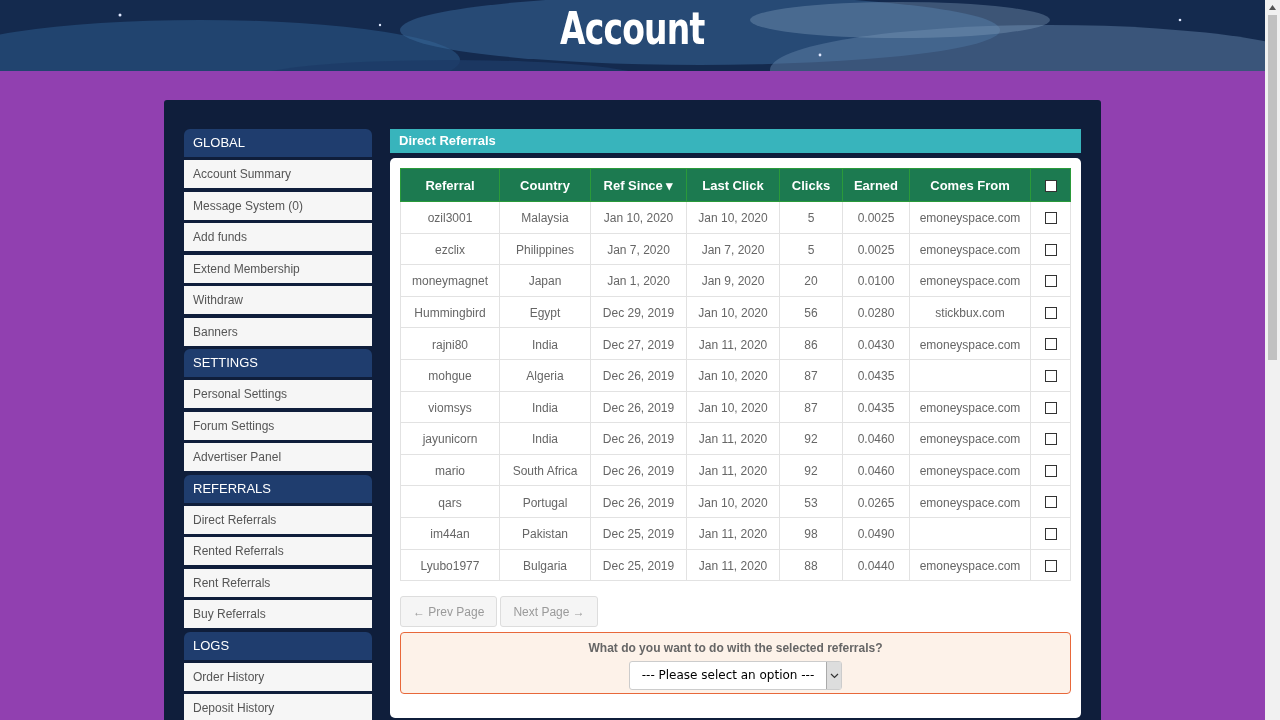  What do you see at coordinates (970, 313) in the screenshot?
I see `table-cell: stickbux.com` at bounding box center [970, 313].